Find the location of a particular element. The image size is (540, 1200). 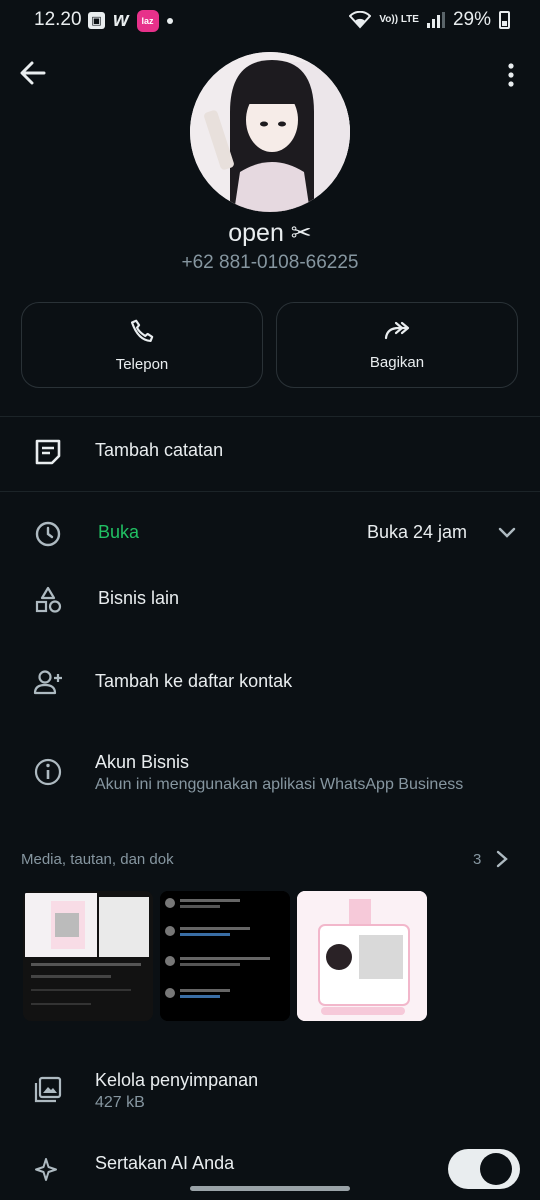

battery-percent: 29% is located at coordinates (471, 19).